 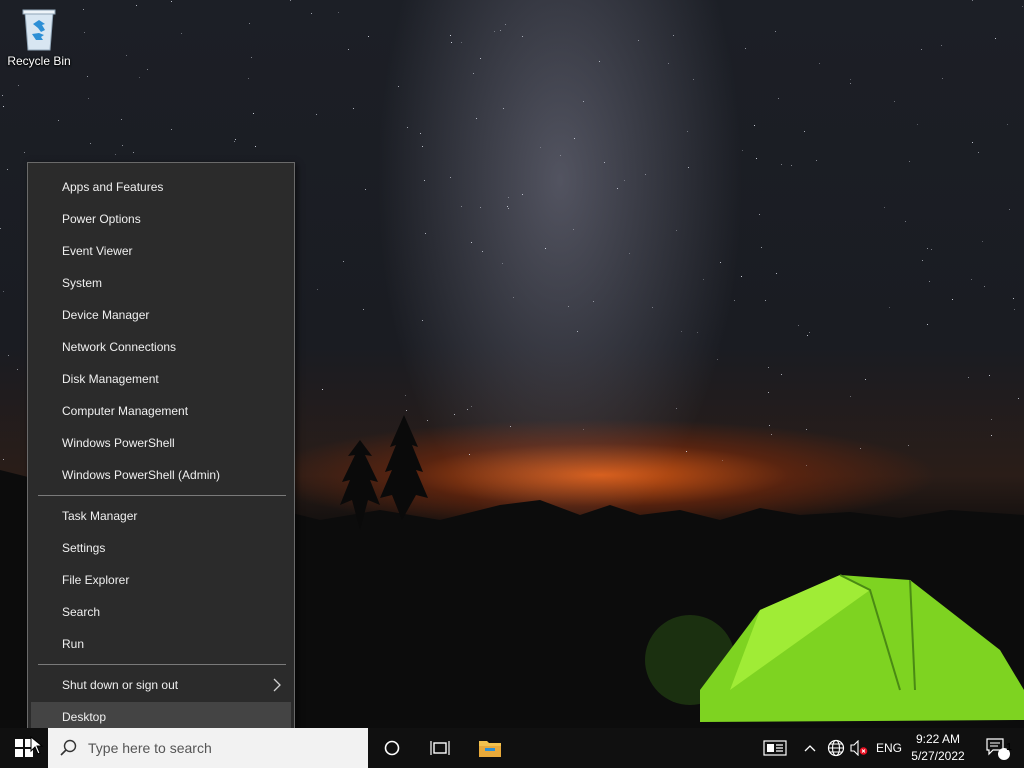 I want to click on menu-item-device-manager: Device Manager, so click(x=161, y=315).